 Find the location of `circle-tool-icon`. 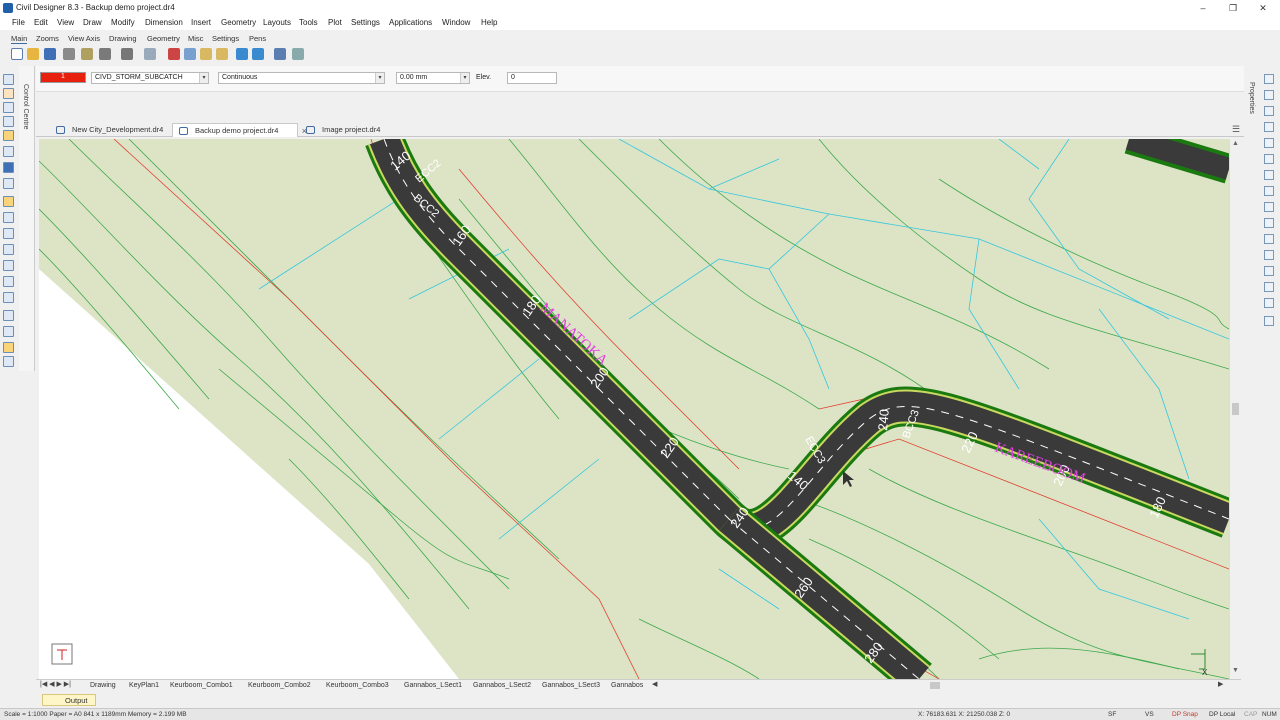

circle-tool-icon is located at coordinates (1269, 255).